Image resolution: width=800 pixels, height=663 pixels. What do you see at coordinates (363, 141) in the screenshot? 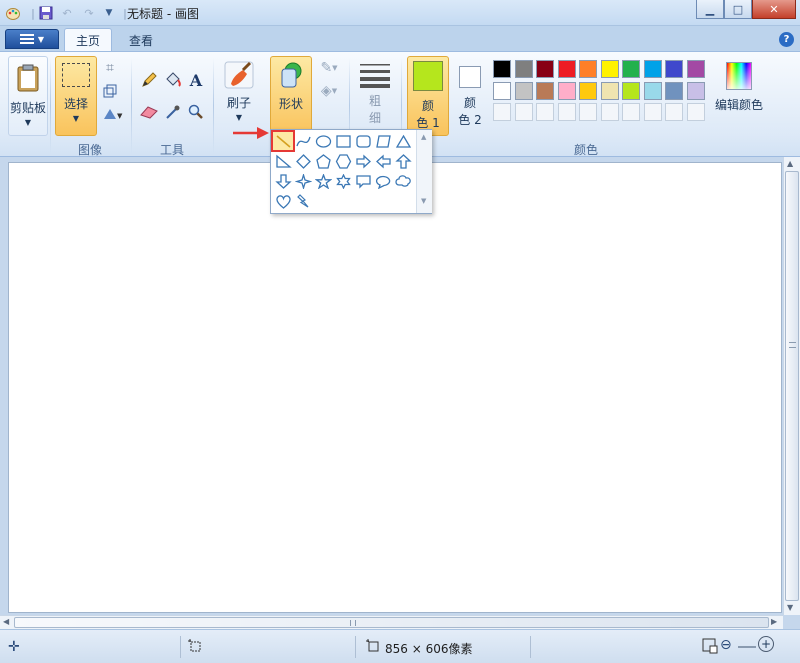
I see `shape-rounded-rectangle-icon` at bounding box center [363, 141].